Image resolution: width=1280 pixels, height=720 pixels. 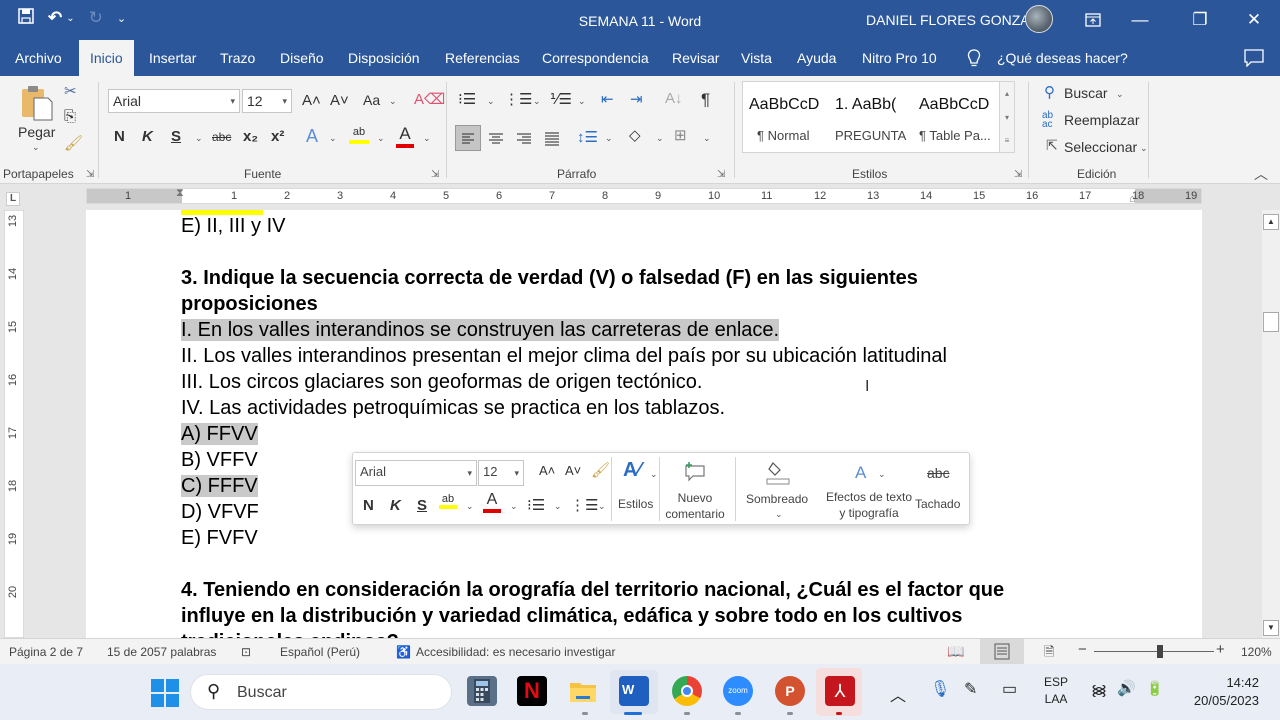 What do you see at coordinates (1120, 94) in the screenshot?
I see `find-dropdown-icon: ⌄` at bounding box center [1120, 94].